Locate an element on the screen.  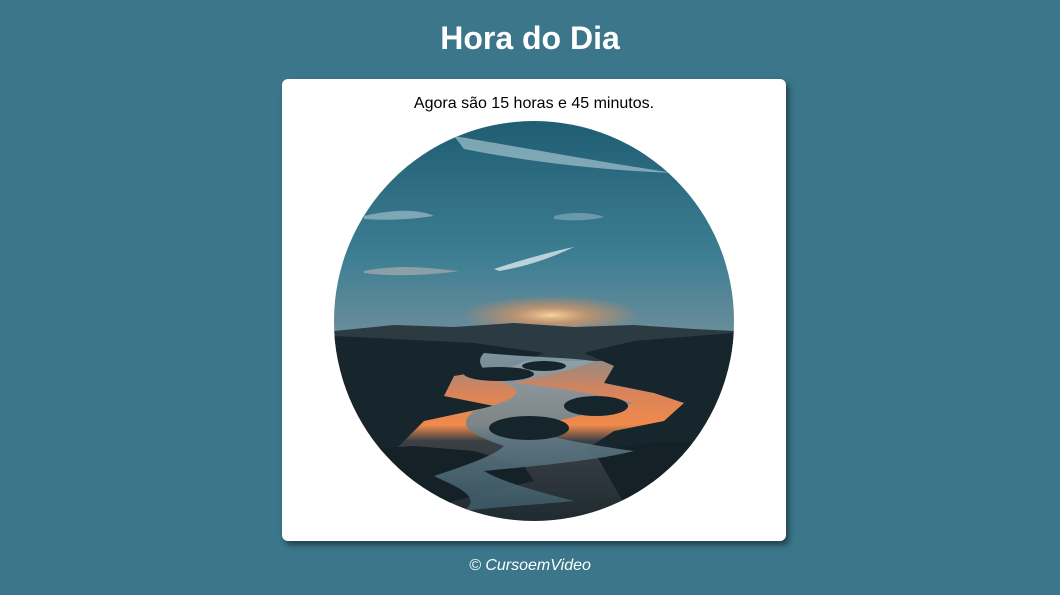
page-title: Hora do Dia is located at coordinates (530, 38).